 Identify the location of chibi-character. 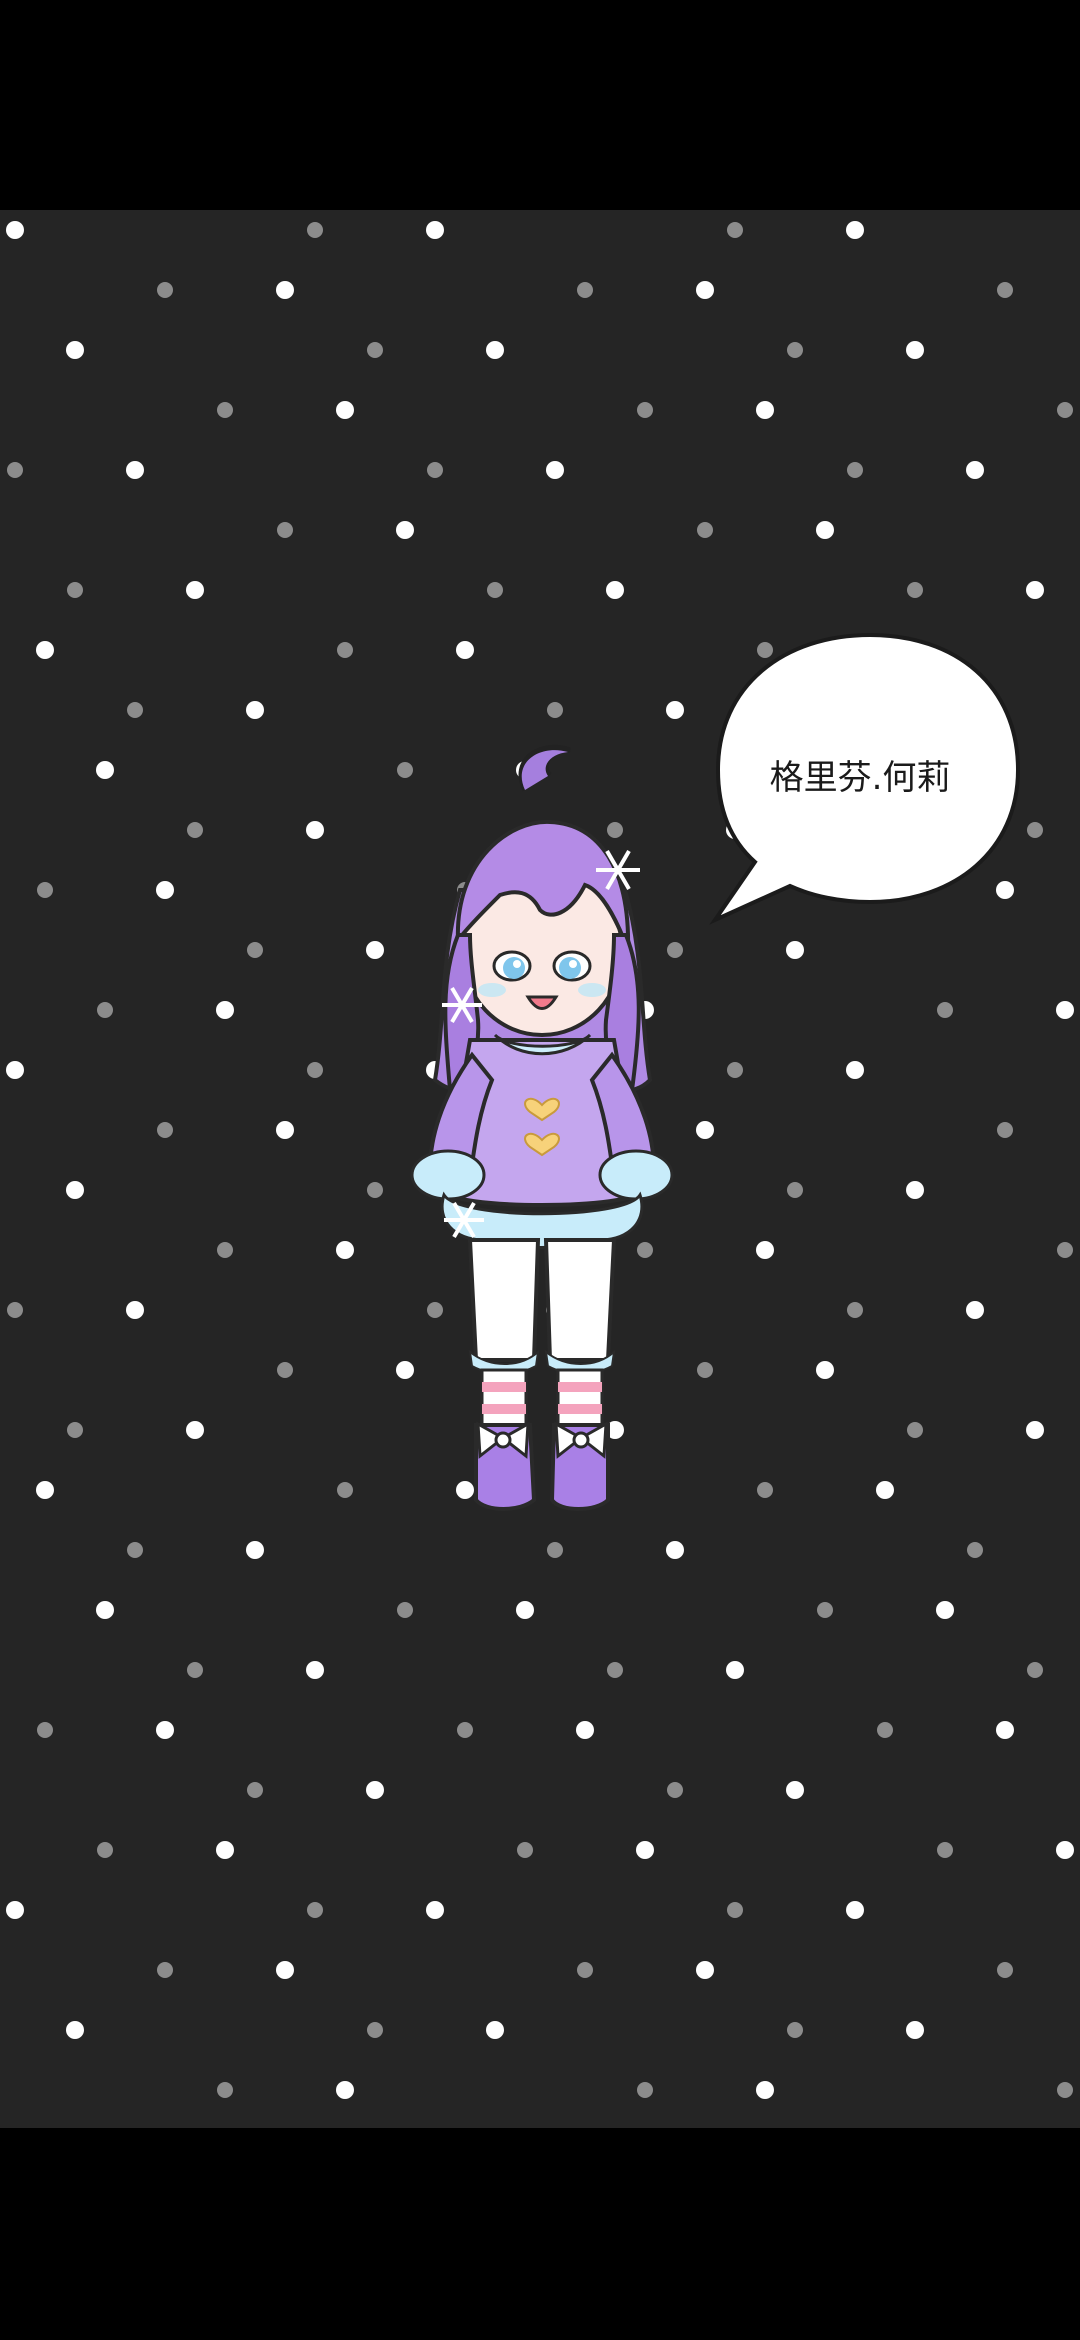
(540, 1130).